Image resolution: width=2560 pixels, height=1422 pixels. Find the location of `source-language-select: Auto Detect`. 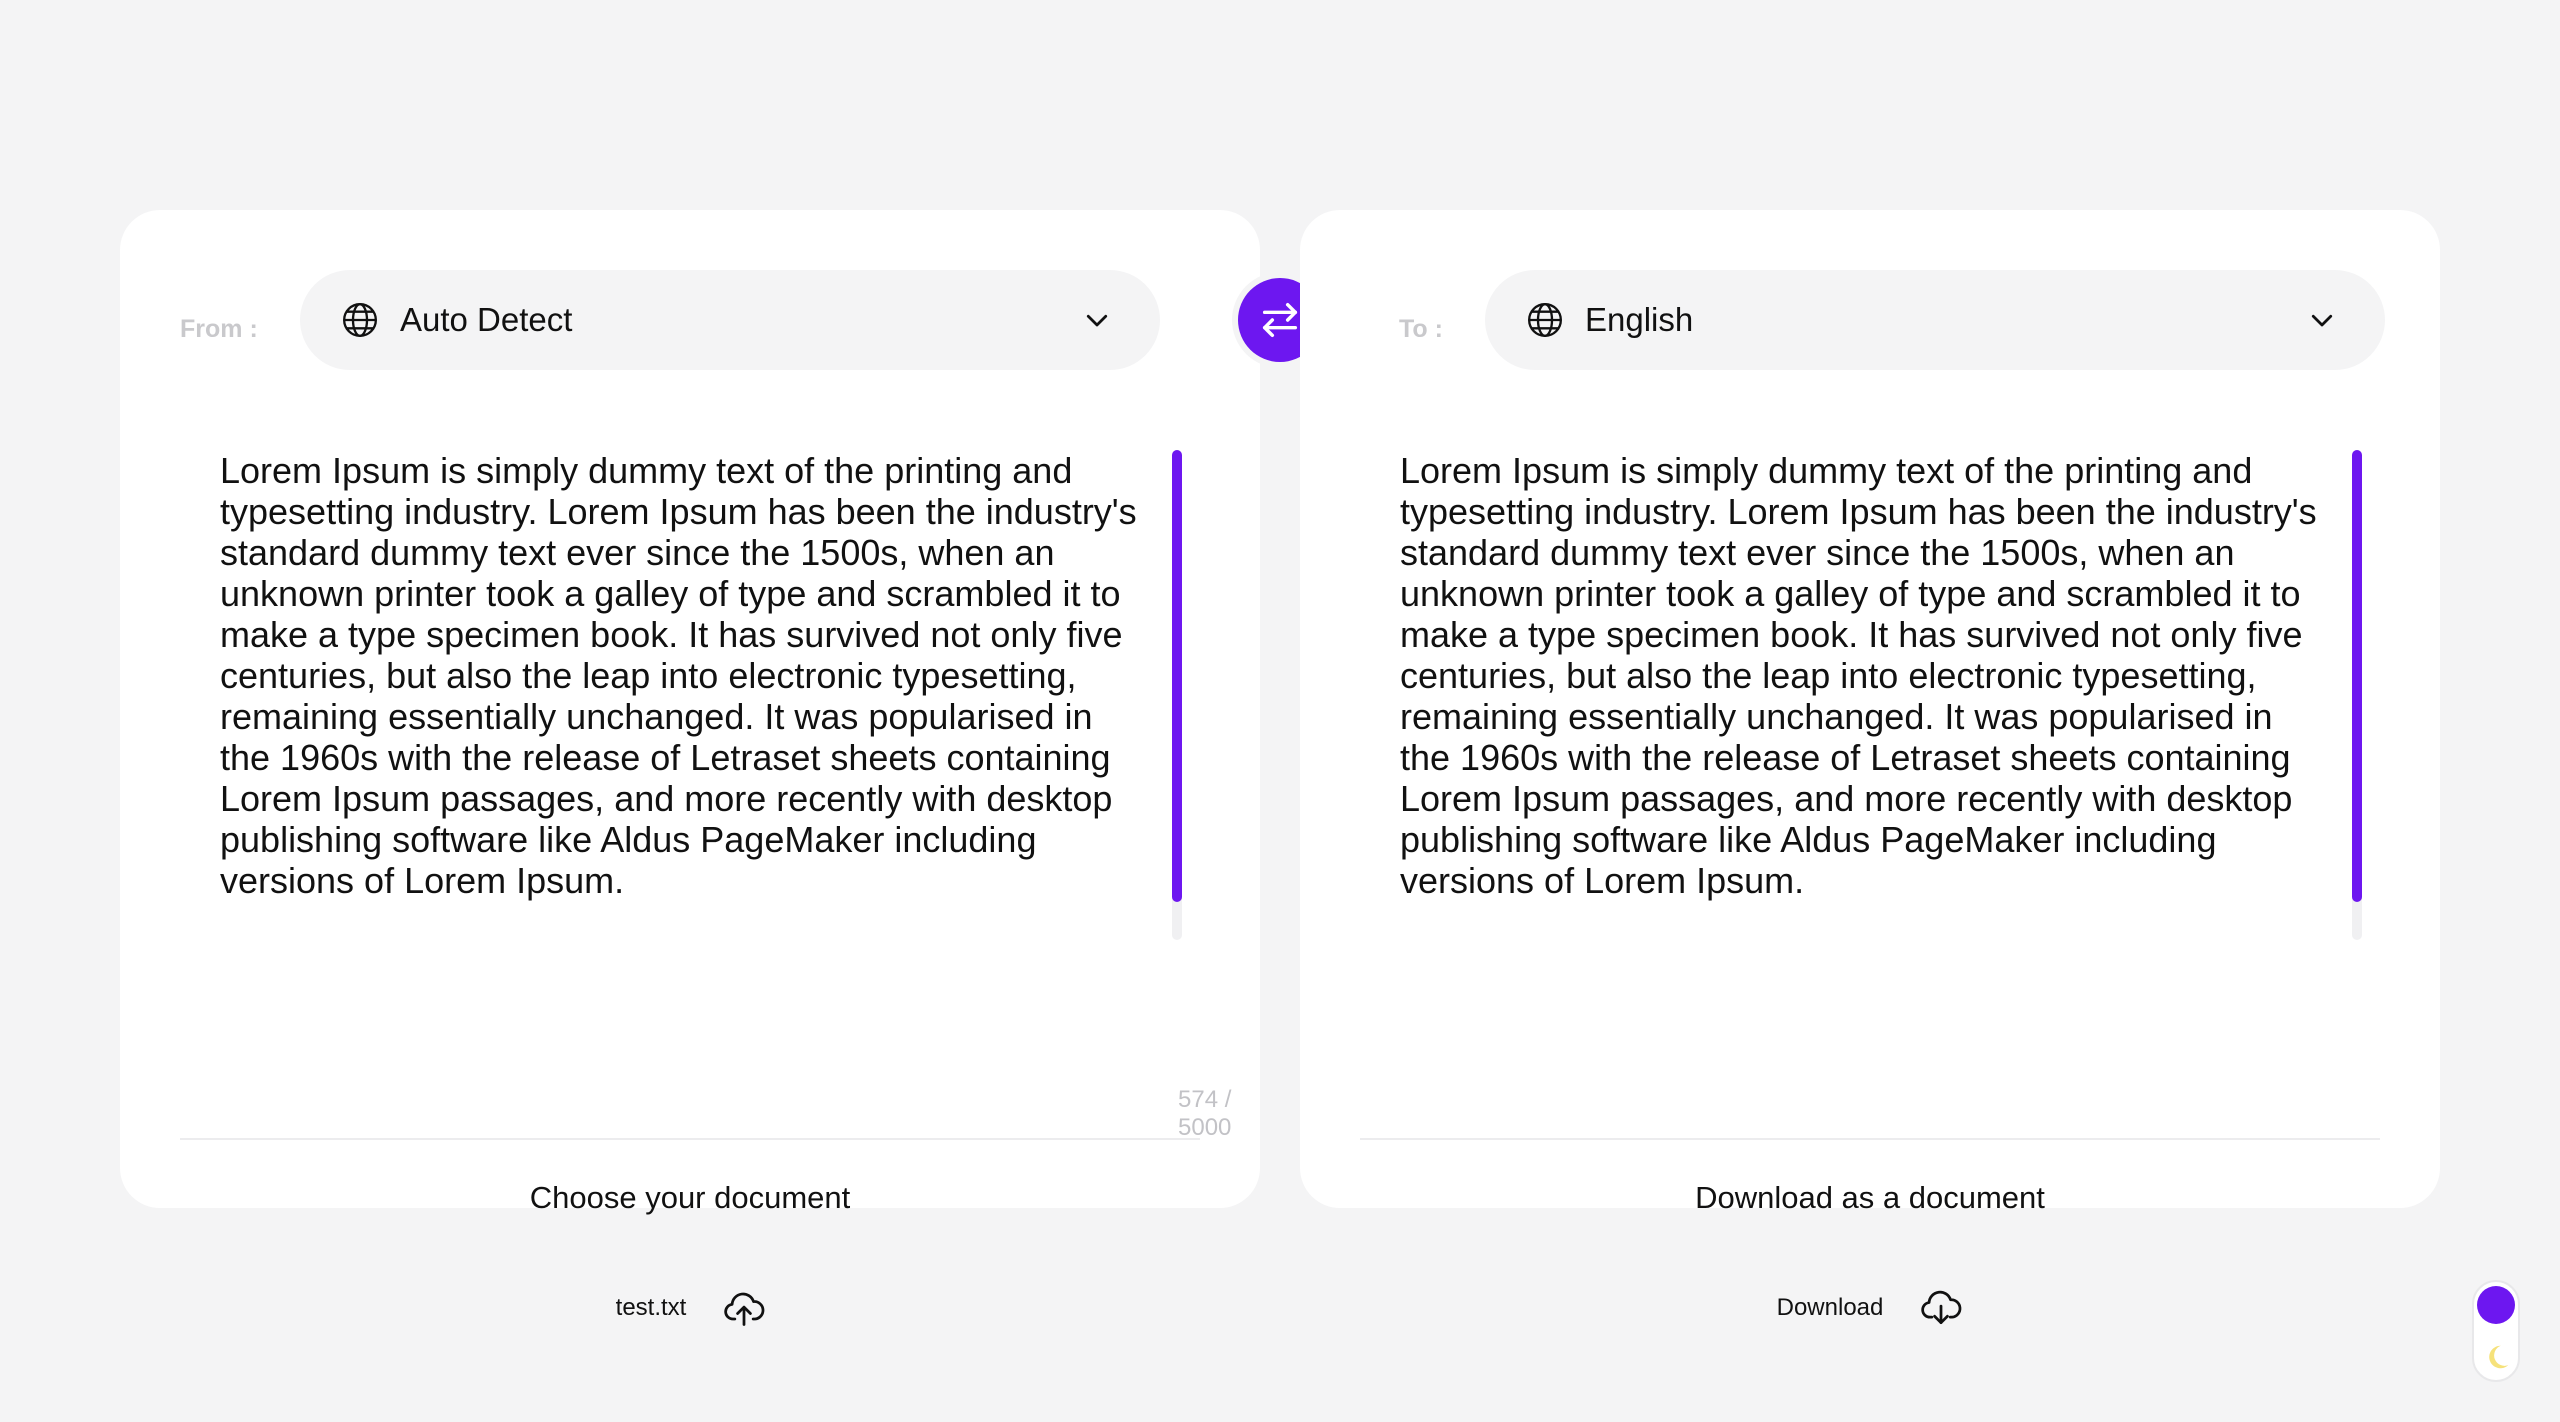

source-language-select: Auto Detect is located at coordinates (730, 320).